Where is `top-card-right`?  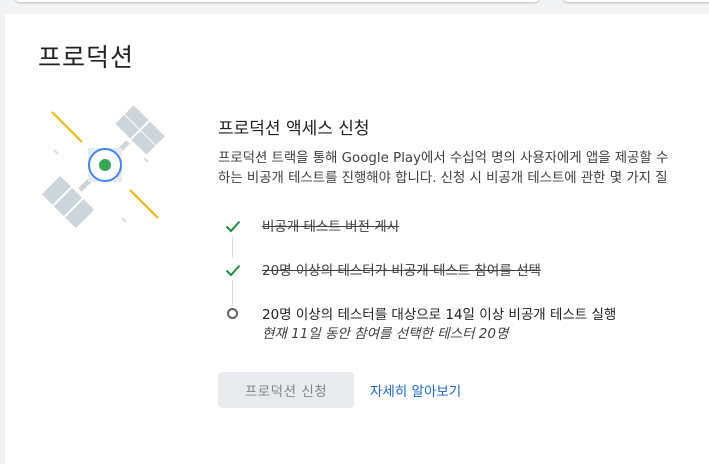 top-card-right is located at coordinates (635, 1).